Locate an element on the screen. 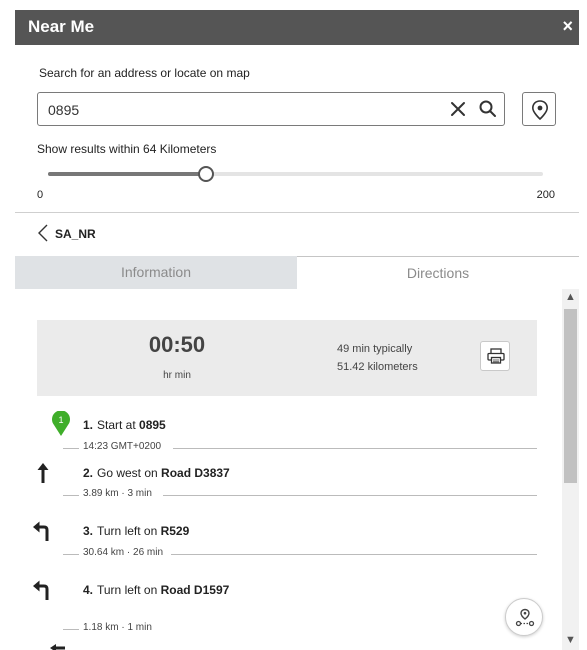 Image resolution: width=587 pixels, height=650 pixels. scroll-down-icon: ▼ is located at coordinates (570, 640).